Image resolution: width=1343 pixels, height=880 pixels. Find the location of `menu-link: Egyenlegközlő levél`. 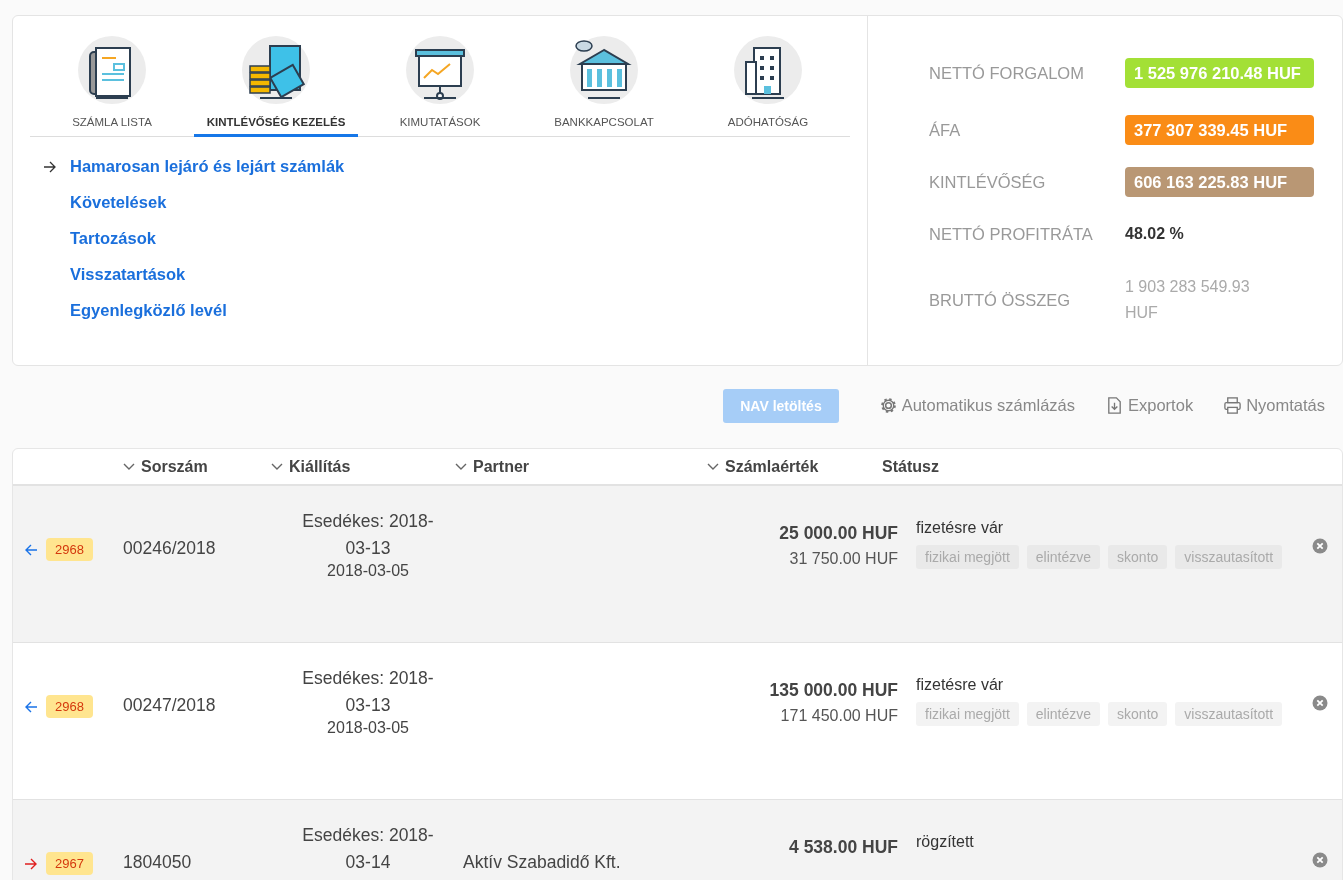

menu-link: Egyenlegközlő levél is located at coordinates (148, 310).